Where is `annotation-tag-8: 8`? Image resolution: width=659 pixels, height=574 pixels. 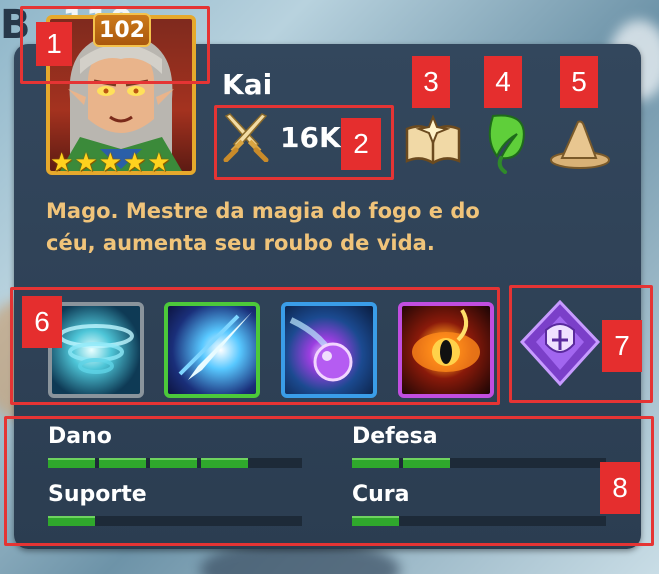
annotation-tag-8: 8 is located at coordinates (620, 488).